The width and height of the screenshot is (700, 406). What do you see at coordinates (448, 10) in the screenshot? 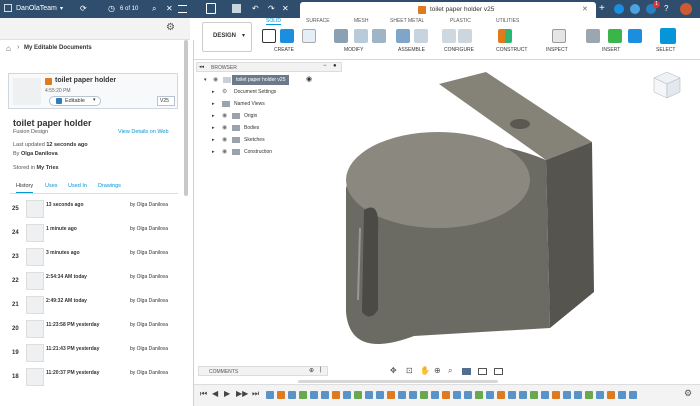
I see `document-tab: toilet paper holder v25 ✕` at bounding box center [448, 10].